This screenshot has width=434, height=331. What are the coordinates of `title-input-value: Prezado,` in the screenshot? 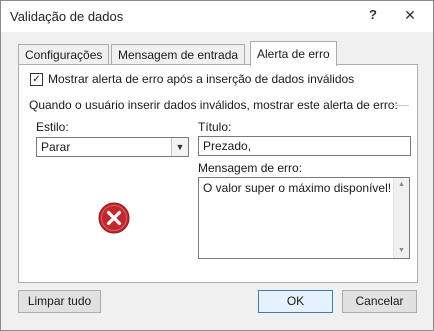 It's located at (227, 146).